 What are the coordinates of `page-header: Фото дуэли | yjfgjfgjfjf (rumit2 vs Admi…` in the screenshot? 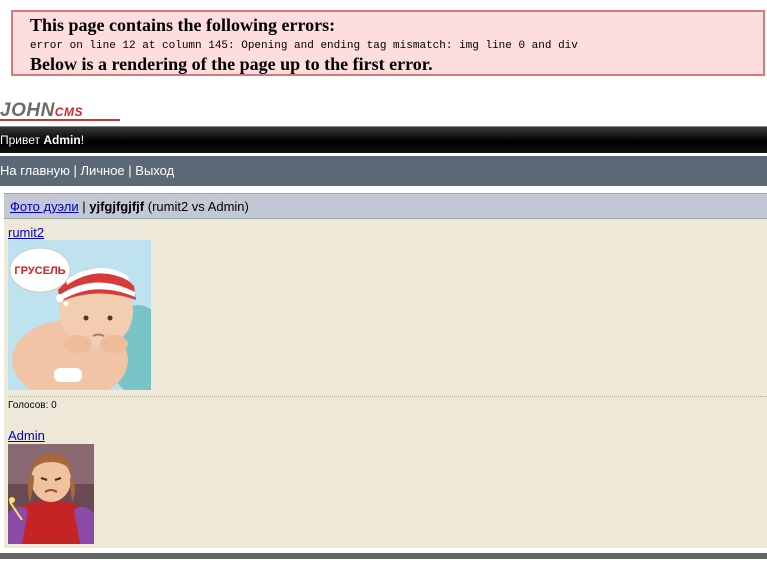 It's located at (385, 206).